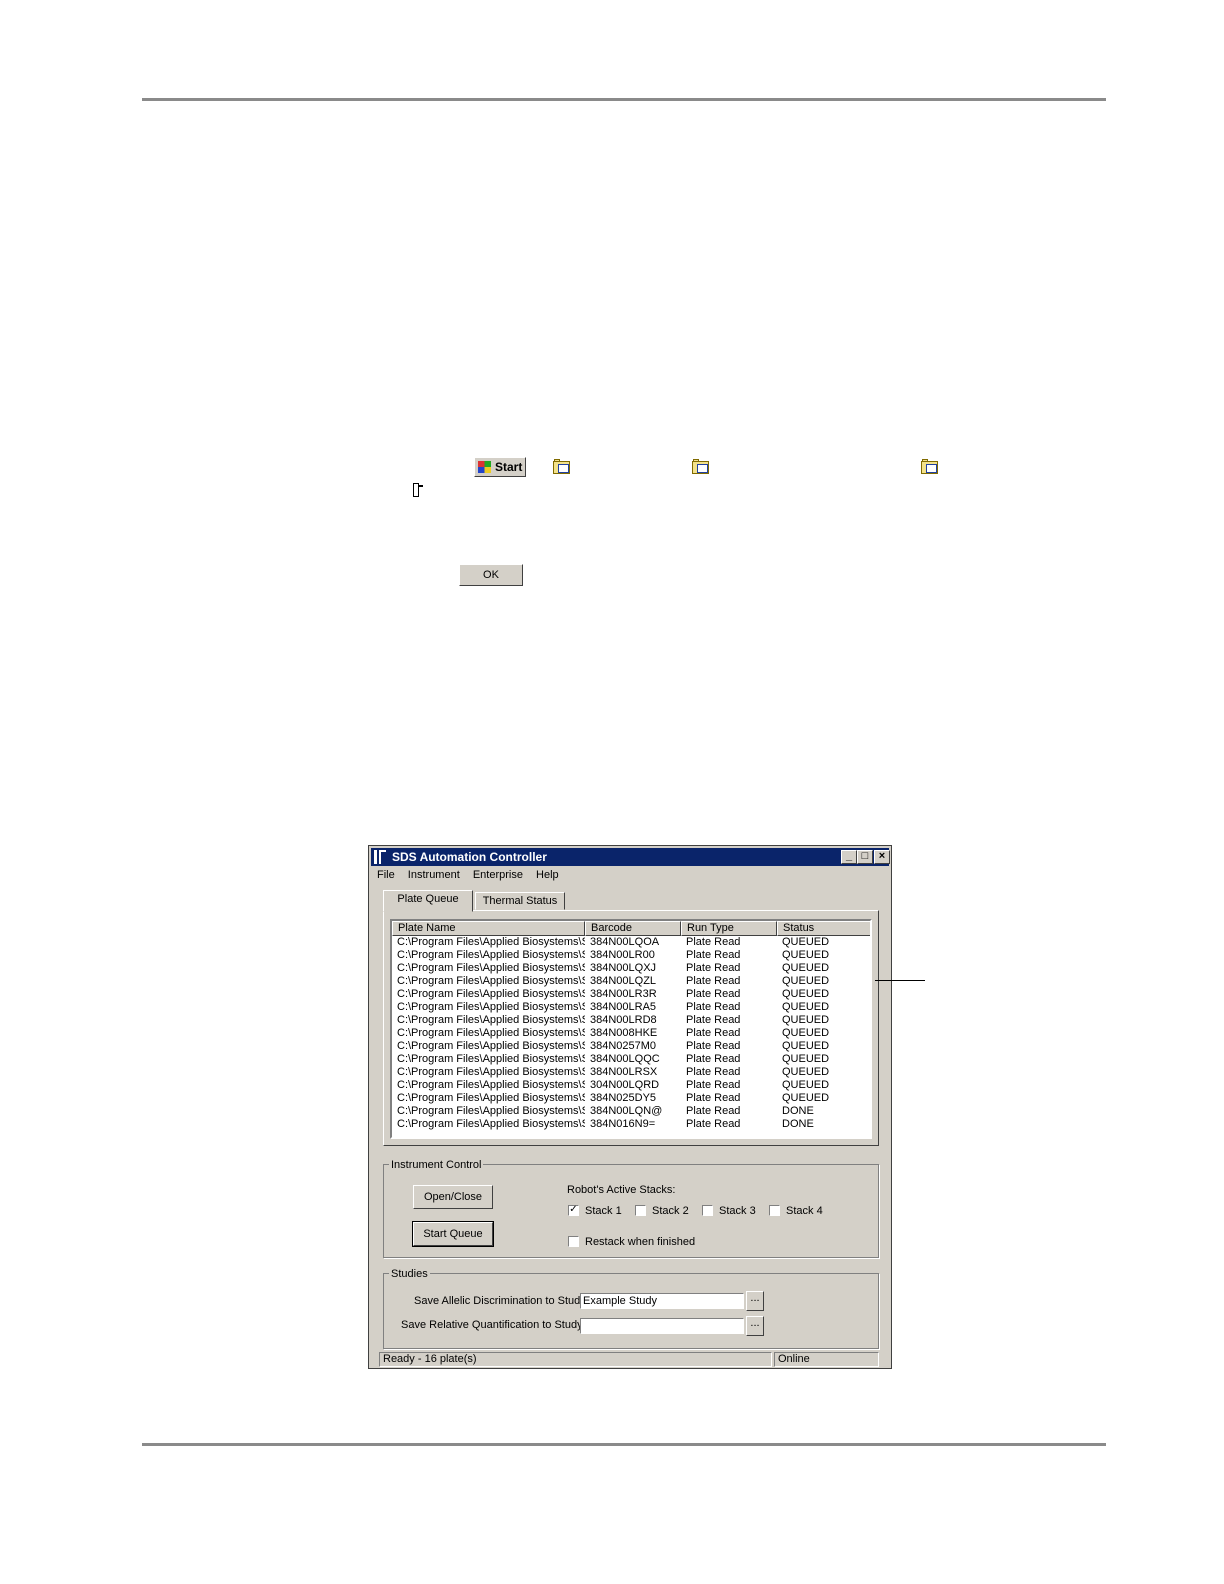  What do you see at coordinates (453, 1234) in the screenshot?
I see `start-queue-button: Start Queue` at bounding box center [453, 1234].